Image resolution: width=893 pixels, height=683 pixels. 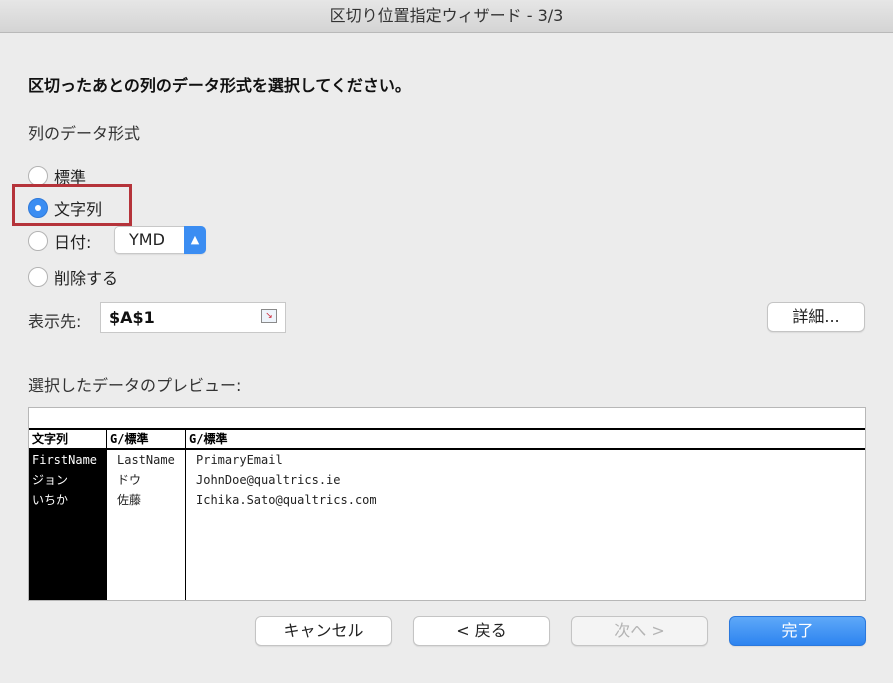 I want to click on radio-skip, so click(x=38, y=277).